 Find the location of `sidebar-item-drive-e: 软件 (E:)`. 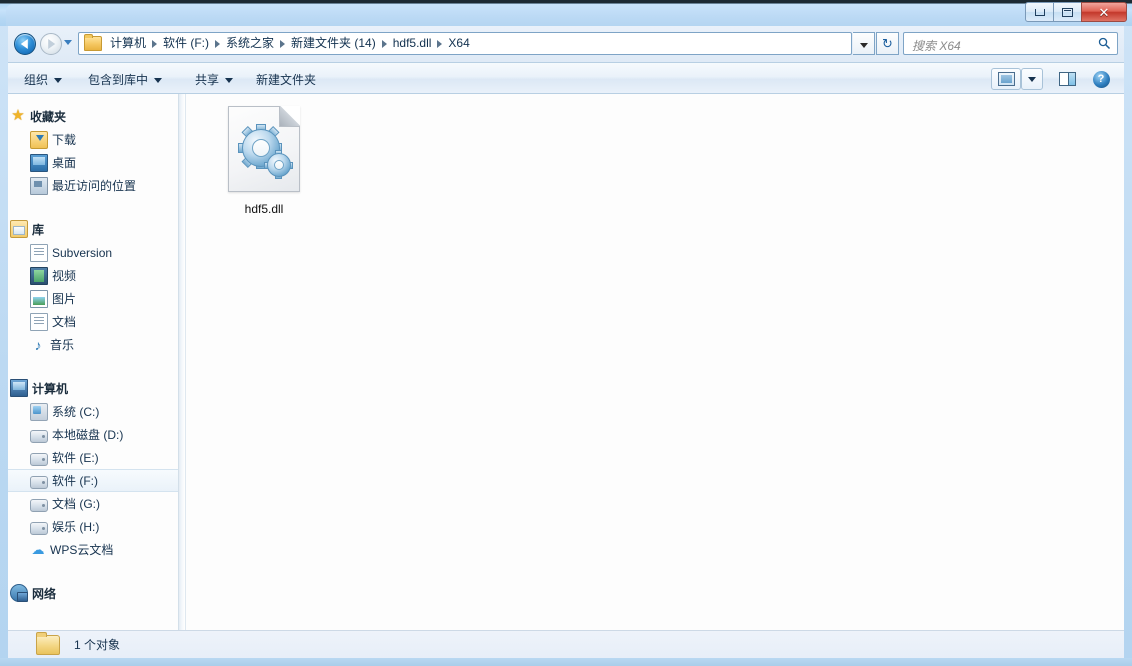

sidebar-item-drive-e: 软件 (E:) is located at coordinates (93, 457).